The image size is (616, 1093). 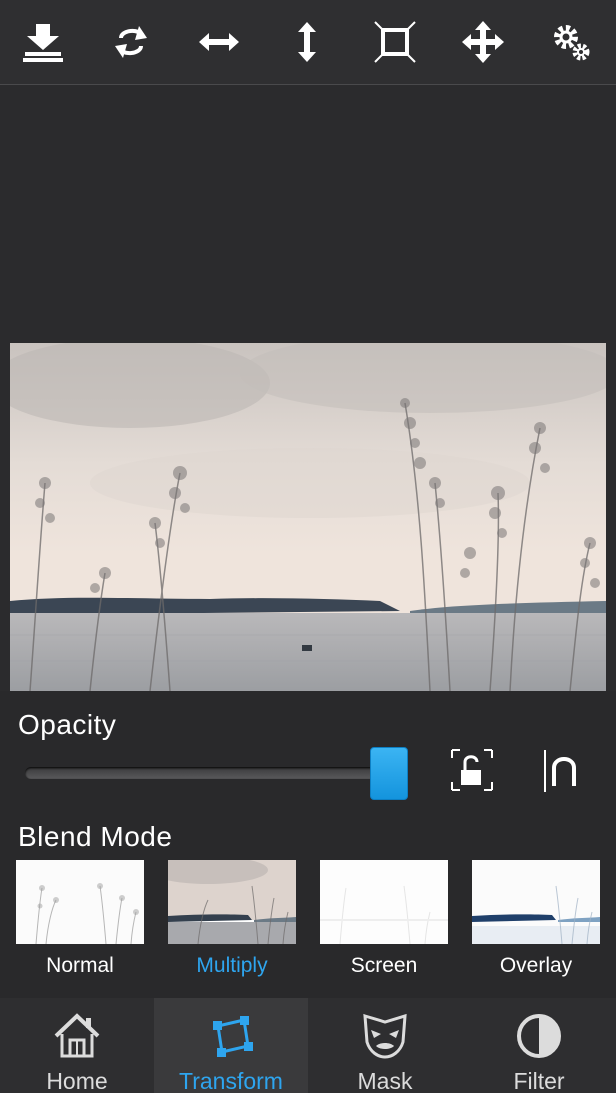 I want to click on tab-home: Home, so click(x=77, y=1045).